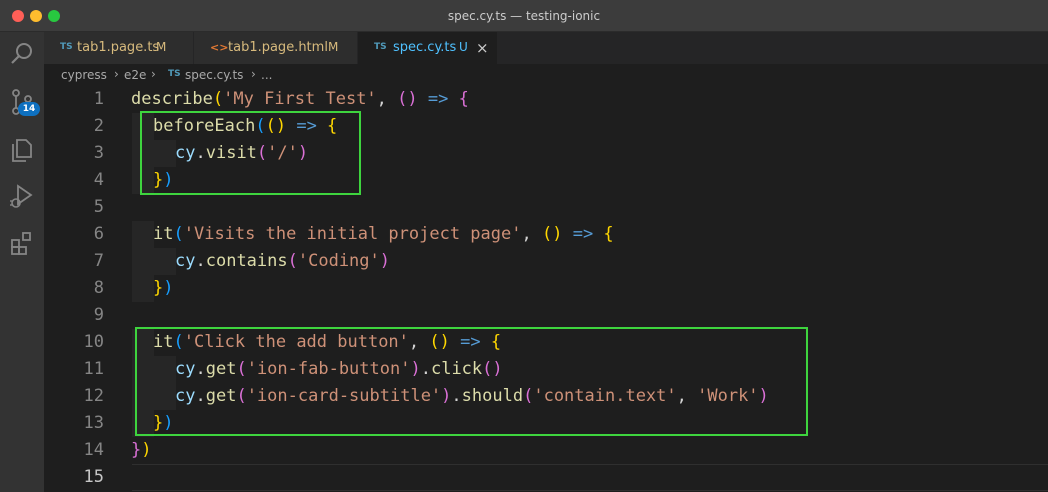  What do you see at coordinates (98, 234) in the screenshot?
I see `line-number: 6` at bounding box center [98, 234].